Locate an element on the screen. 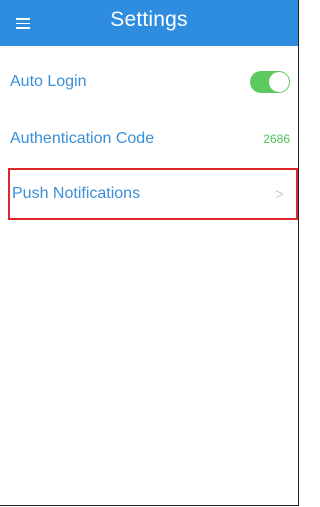 The width and height of the screenshot is (320, 507). push-notifications-label: Push Notifications is located at coordinates (76, 193).